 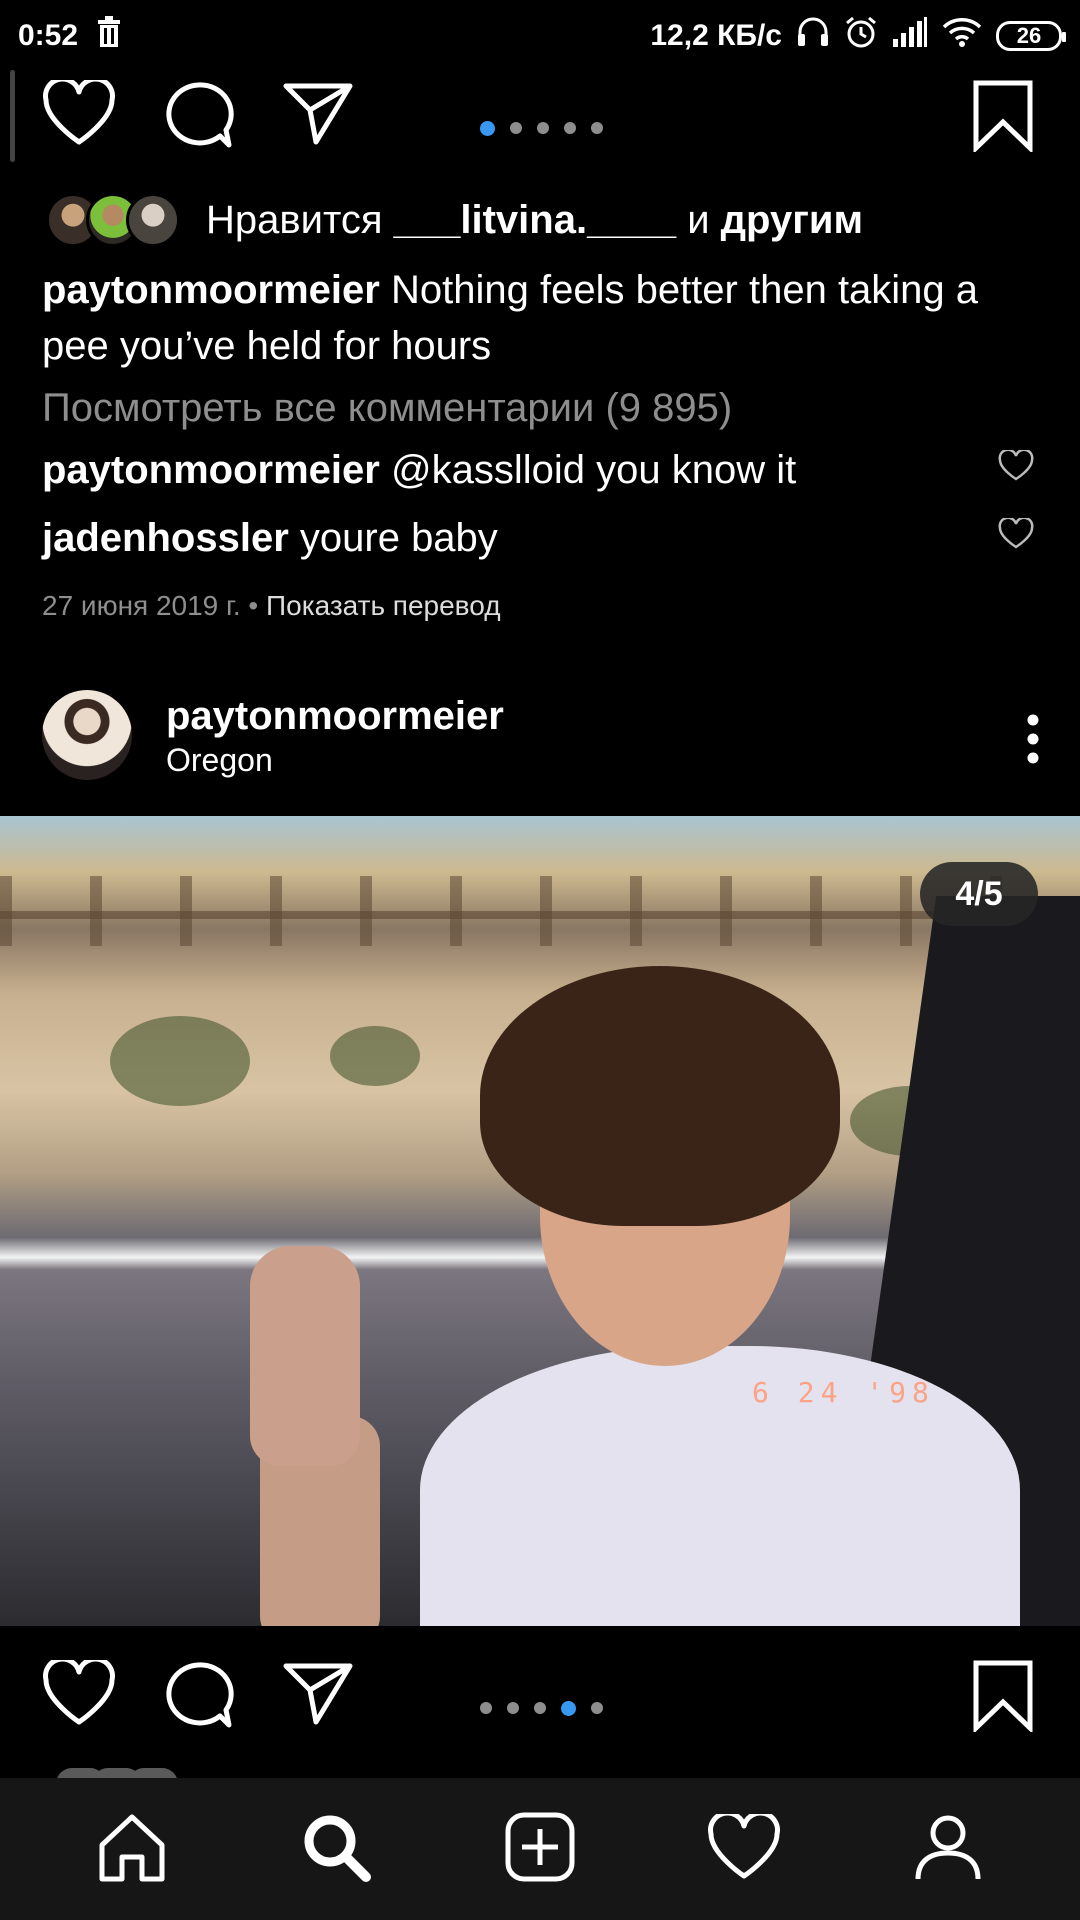 I want to click on carousel-indicator-top, so click(x=541, y=128).